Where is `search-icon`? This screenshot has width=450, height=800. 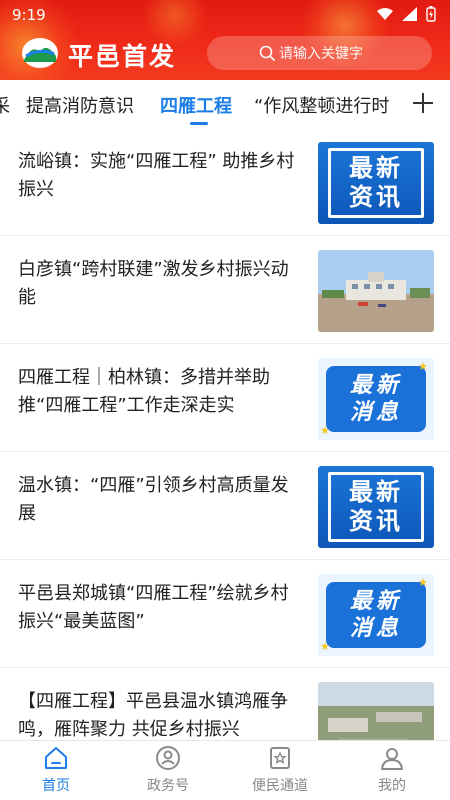
search-icon is located at coordinates (267, 53).